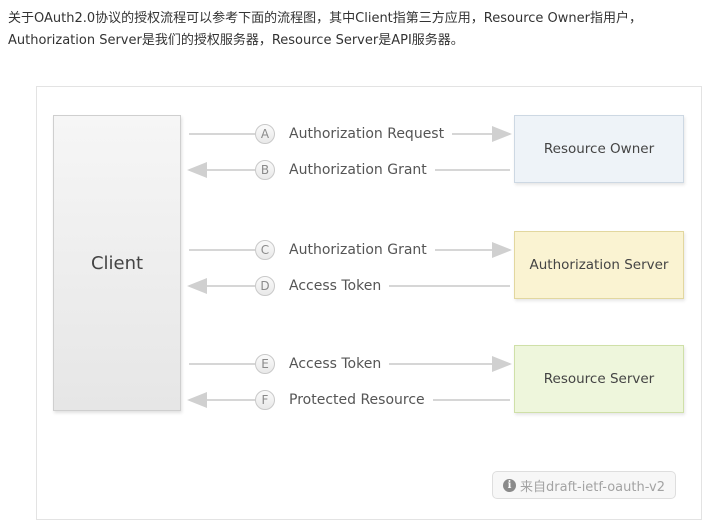 This screenshot has height=528, width=703. Describe the element at coordinates (265, 250) in the screenshot. I see `step-letter-badge: C` at that location.